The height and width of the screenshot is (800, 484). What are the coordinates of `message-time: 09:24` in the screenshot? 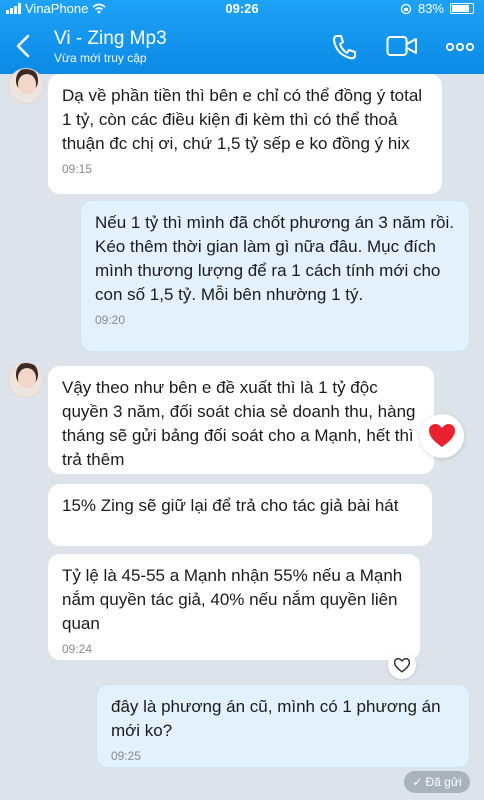 It's located at (77, 649).